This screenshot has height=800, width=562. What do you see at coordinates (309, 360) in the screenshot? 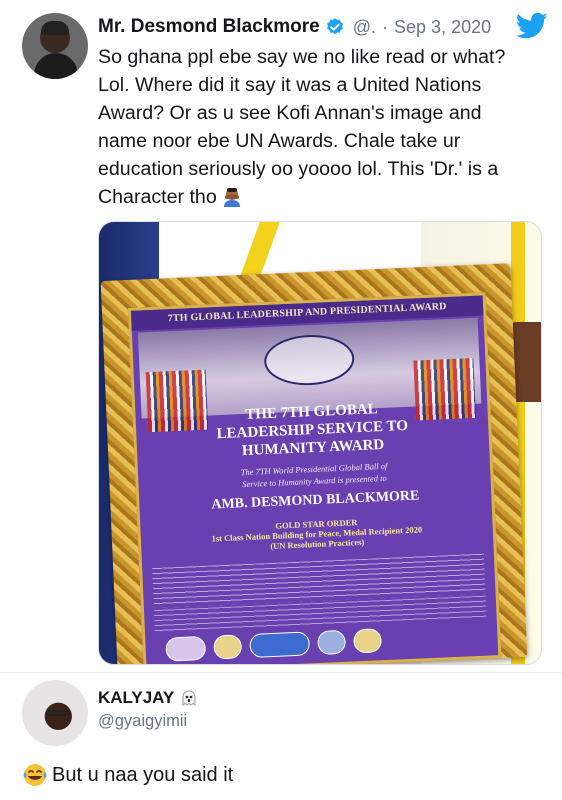
I see `certificate-seal` at bounding box center [309, 360].